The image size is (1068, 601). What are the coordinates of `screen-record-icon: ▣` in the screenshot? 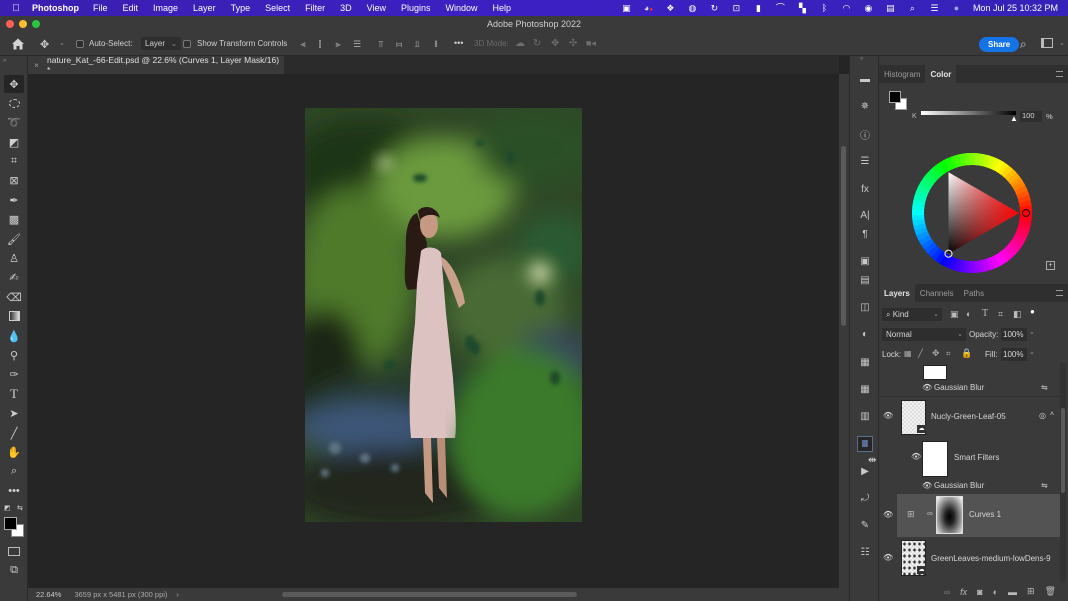 It's located at (626, 8).